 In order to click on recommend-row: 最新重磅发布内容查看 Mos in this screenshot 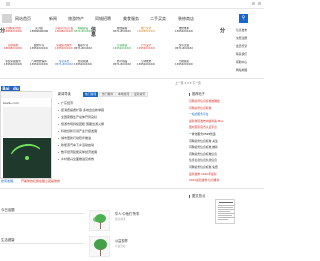, I will do `click(226, 121)`.